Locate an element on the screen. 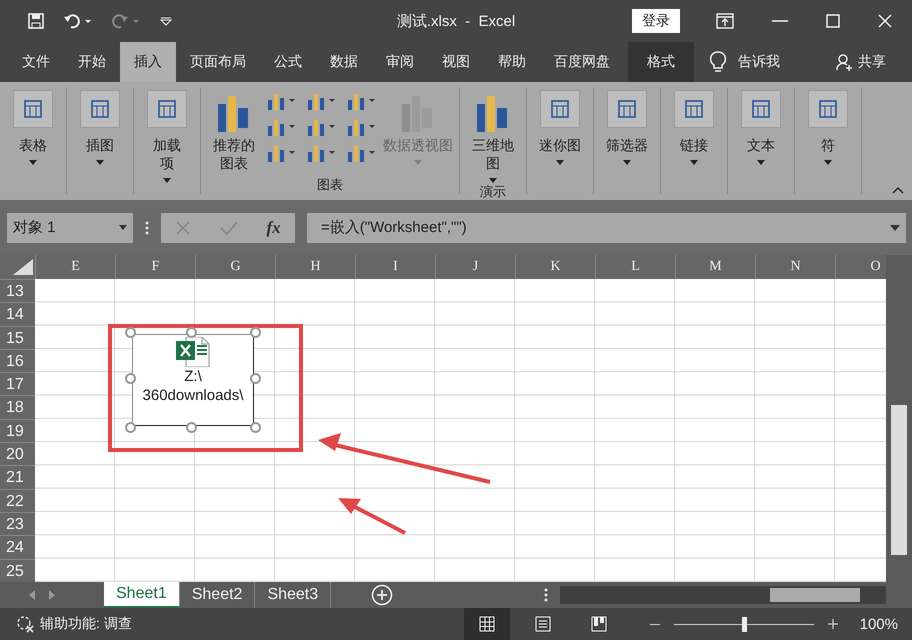 This screenshot has width=912, height=640. lightbulb-icon is located at coordinates (718, 62).